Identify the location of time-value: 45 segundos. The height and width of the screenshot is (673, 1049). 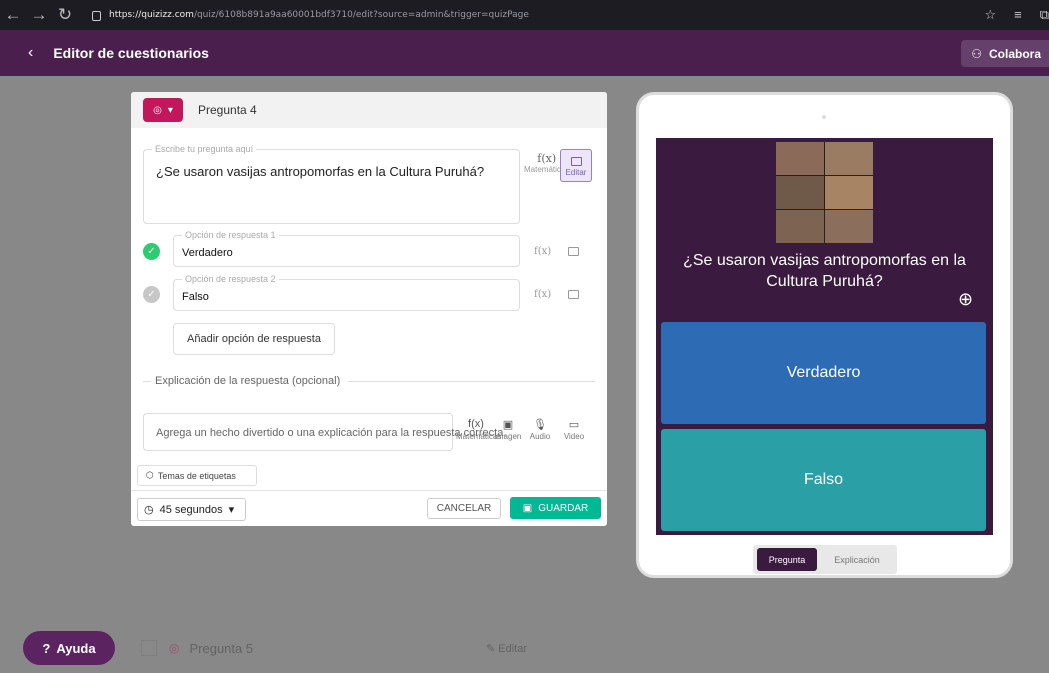
(191, 509).